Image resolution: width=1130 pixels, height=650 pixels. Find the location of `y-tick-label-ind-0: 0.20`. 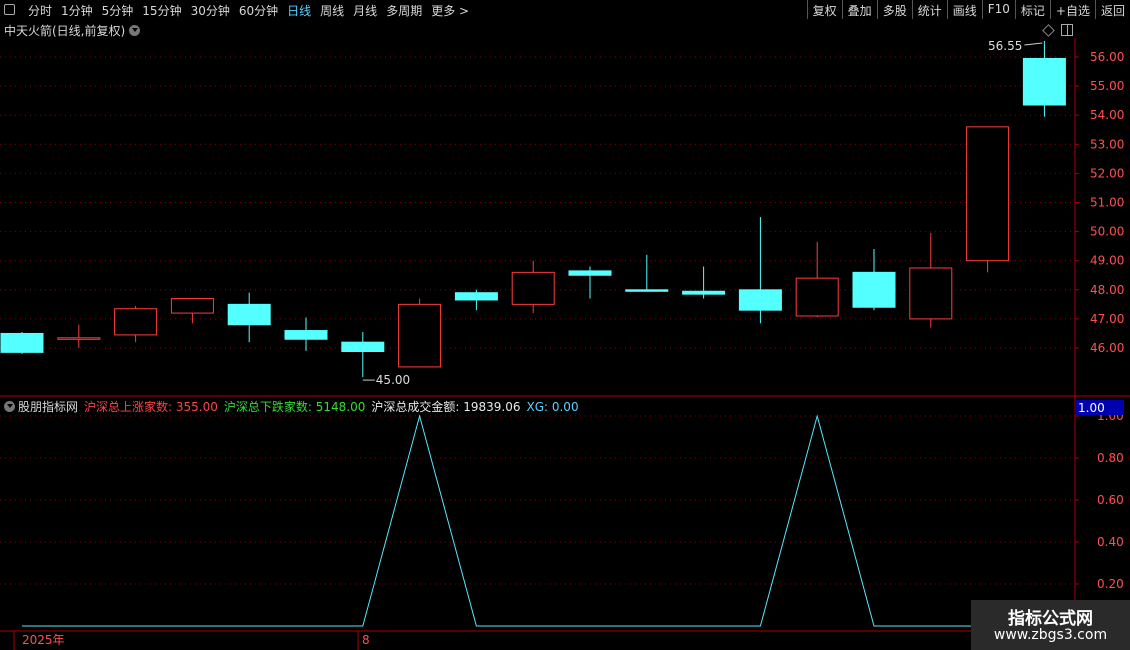

y-tick-label-ind-0: 0.20 is located at coordinates (1110, 584).